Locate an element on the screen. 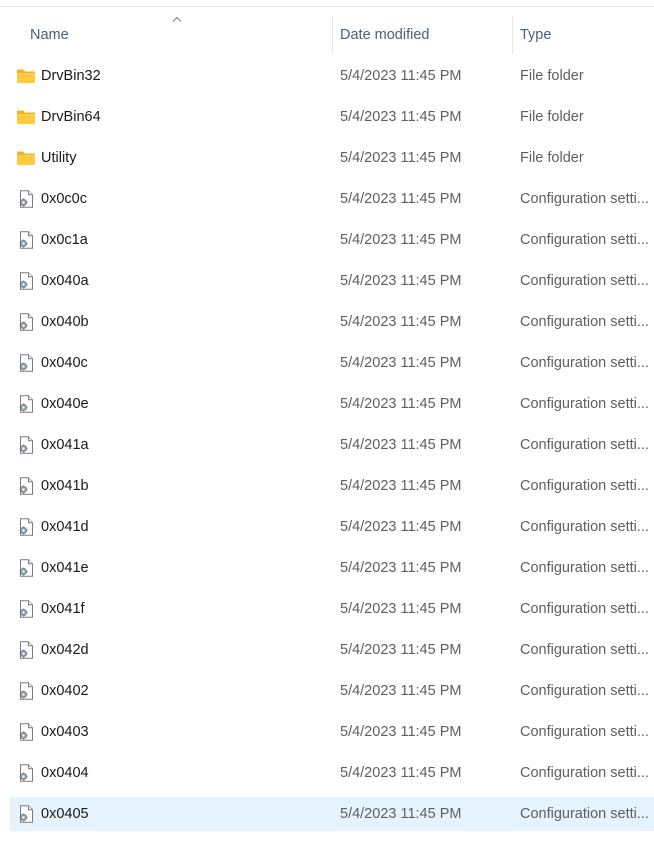 This screenshot has height=843, width=654. file-name: 0x042d is located at coordinates (65, 650).